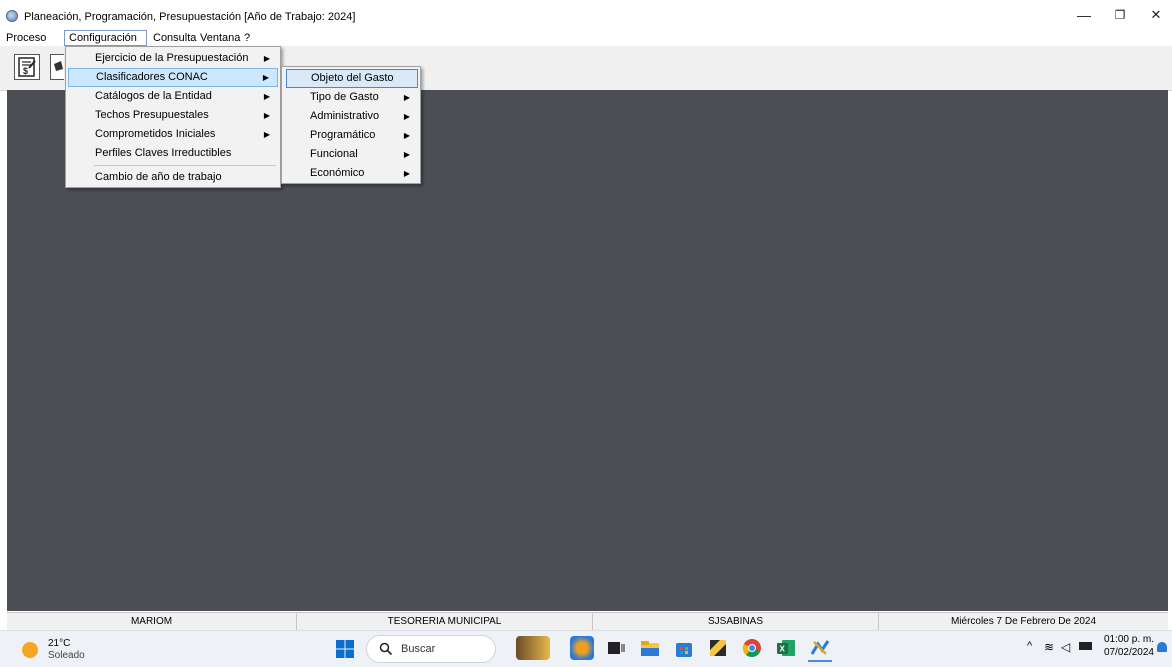 The image size is (1172, 667). I want to click on submenu-item-tipo-gasto: Tipo de Gasto ▶, so click(352, 97).